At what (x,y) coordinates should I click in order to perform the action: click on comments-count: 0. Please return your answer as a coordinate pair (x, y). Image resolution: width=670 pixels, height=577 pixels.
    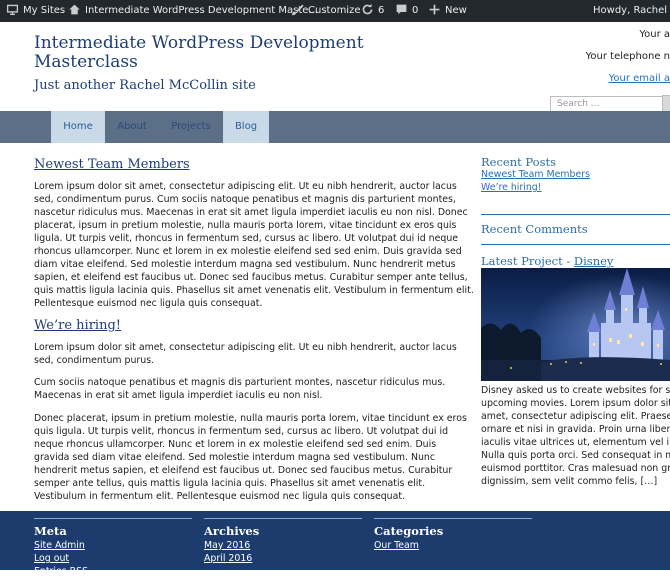
    Looking at the image, I should click on (415, 10).